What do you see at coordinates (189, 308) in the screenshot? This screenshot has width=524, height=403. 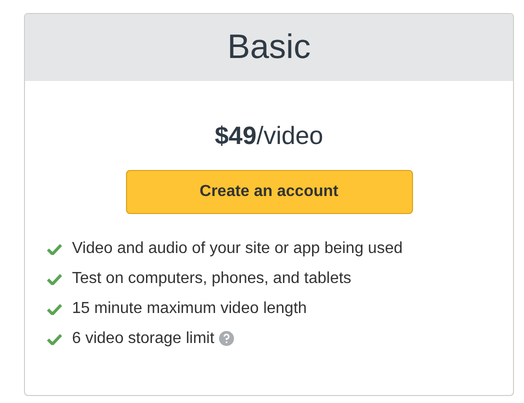 I see `feature-text: 15 minute maximum video length` at bounding box center [189, 308].